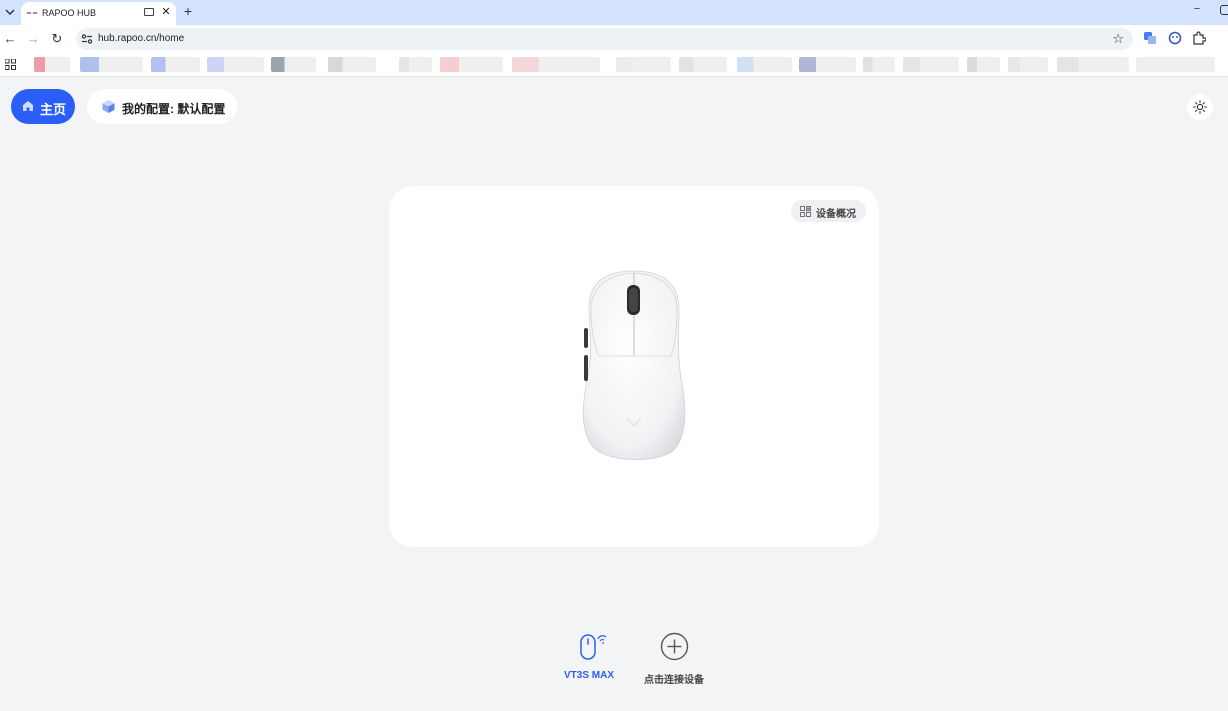 The image size is (1228, 711). I want to click on minimize-button: −, so click(1197, 10).